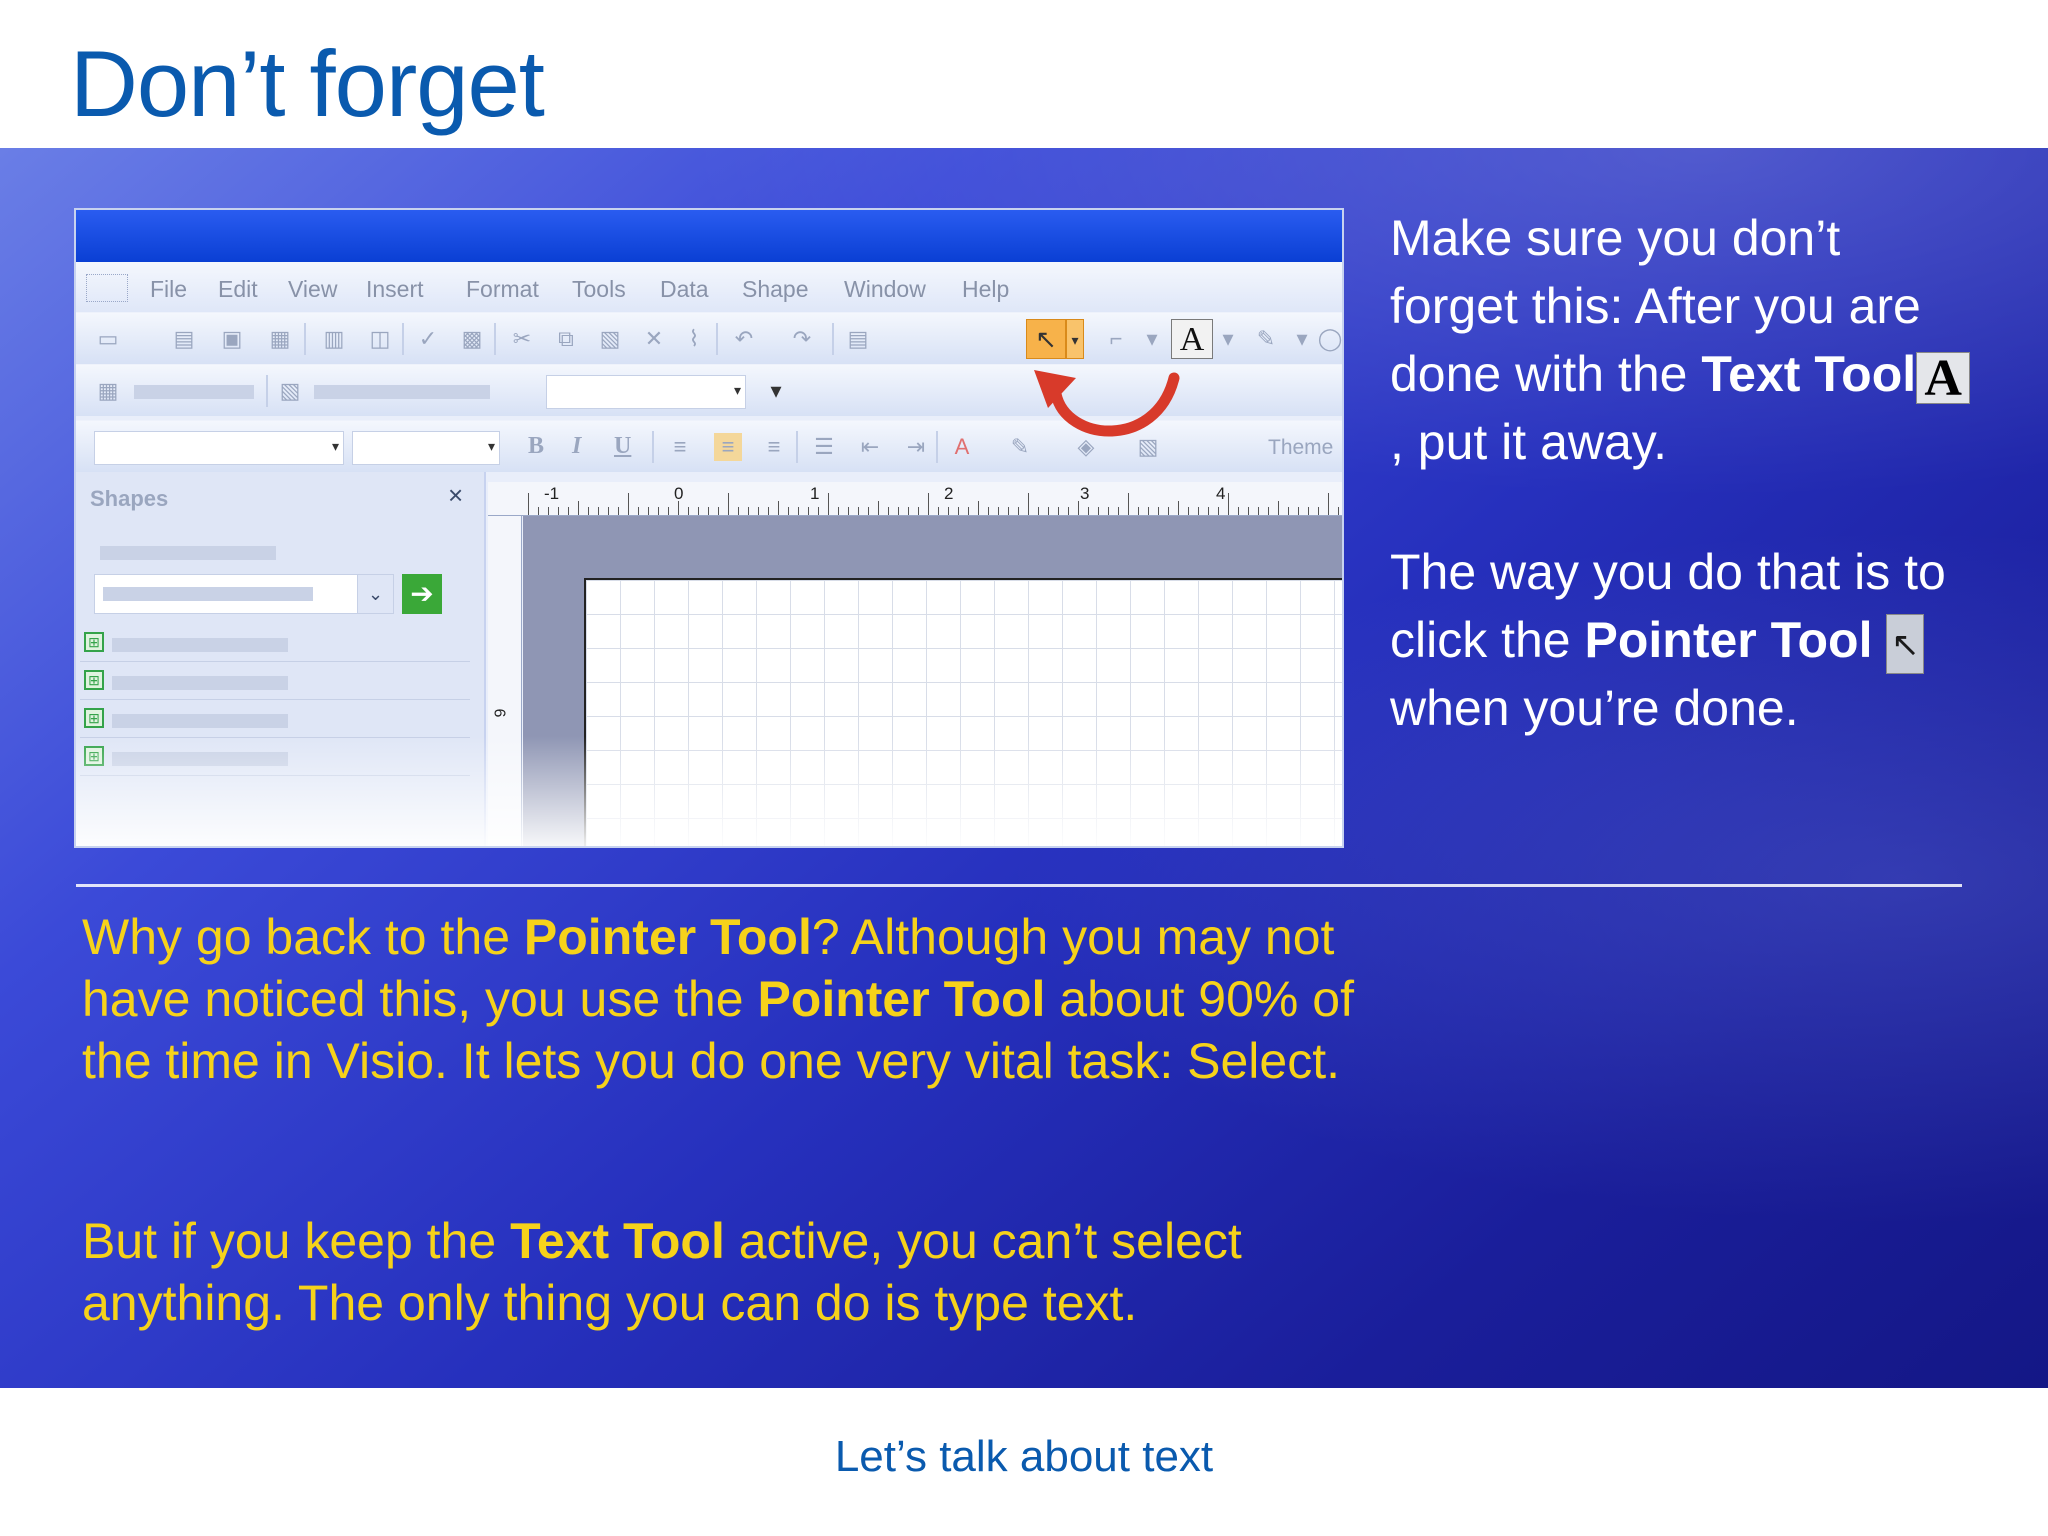 The width and height of the screenshot is (2048, 1536). What do you see at coordinates (1943, 377) in the screenshot?
I see `text-tool-icon: A` at bounding box center [1943, 377].